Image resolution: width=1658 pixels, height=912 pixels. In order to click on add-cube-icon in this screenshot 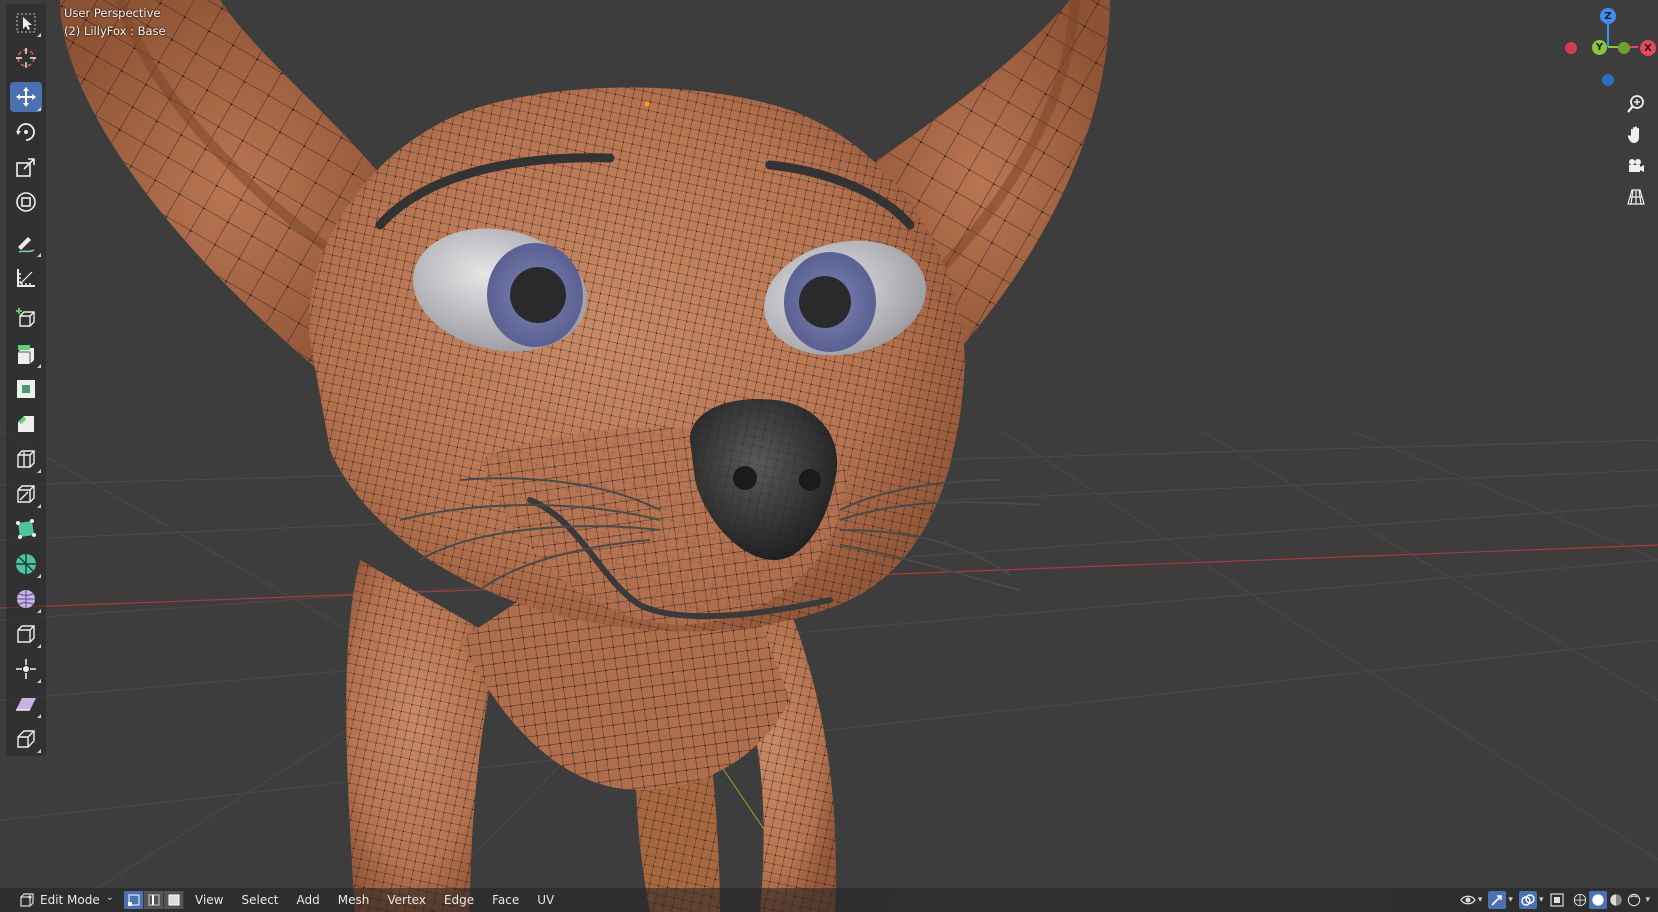, I will do `click(25, 317)`.